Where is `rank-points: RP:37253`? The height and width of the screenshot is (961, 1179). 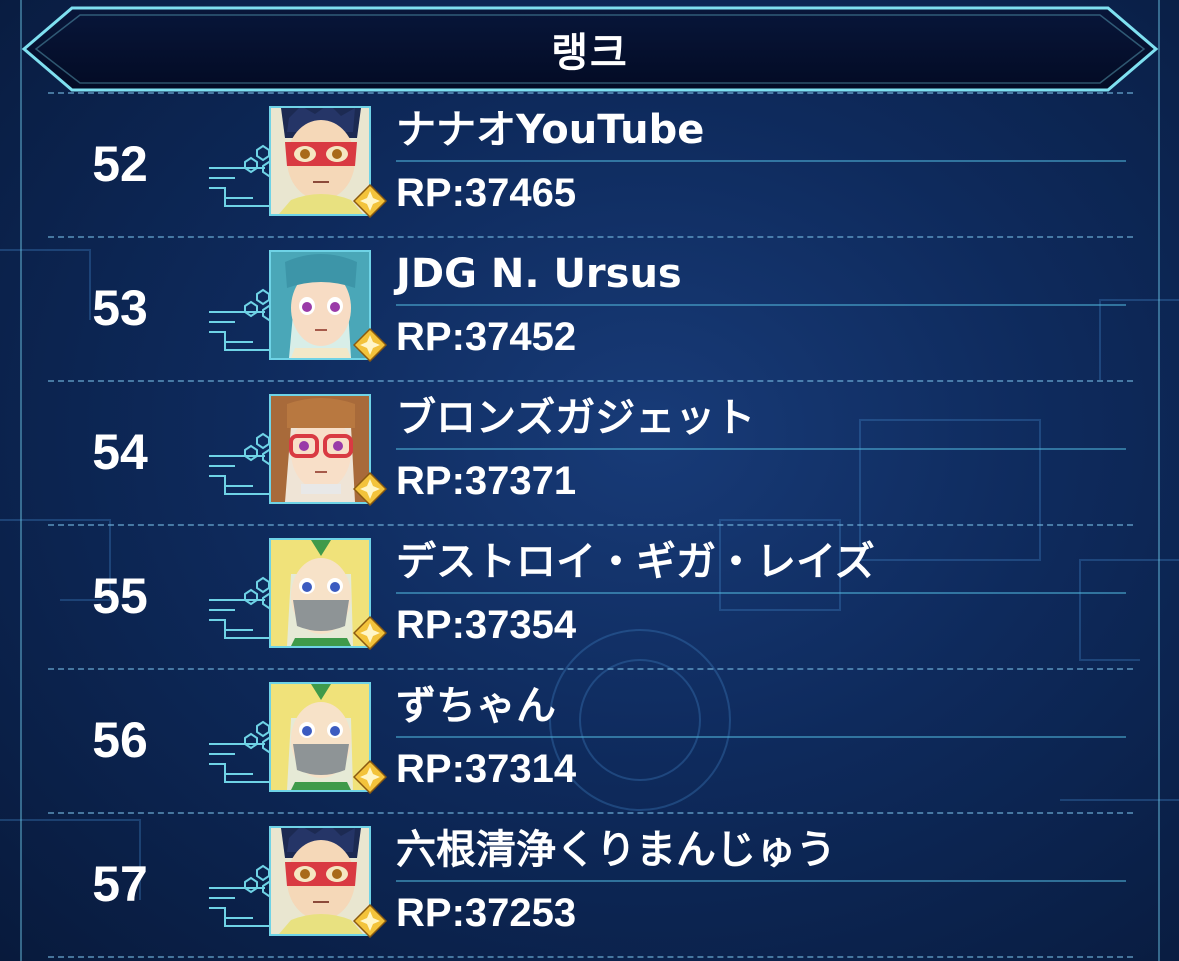 rank-points: RP:37253 is located at coordinates (486, 913).